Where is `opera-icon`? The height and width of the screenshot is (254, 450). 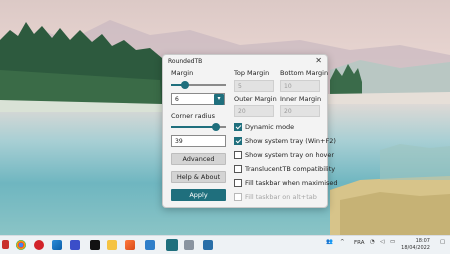
opera-icon is located at coordinates (39, 245).